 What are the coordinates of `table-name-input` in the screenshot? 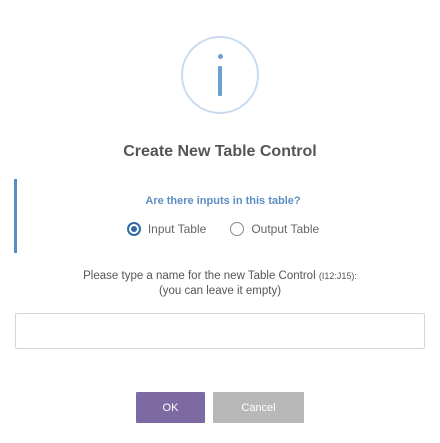 It's located at (220, 331).